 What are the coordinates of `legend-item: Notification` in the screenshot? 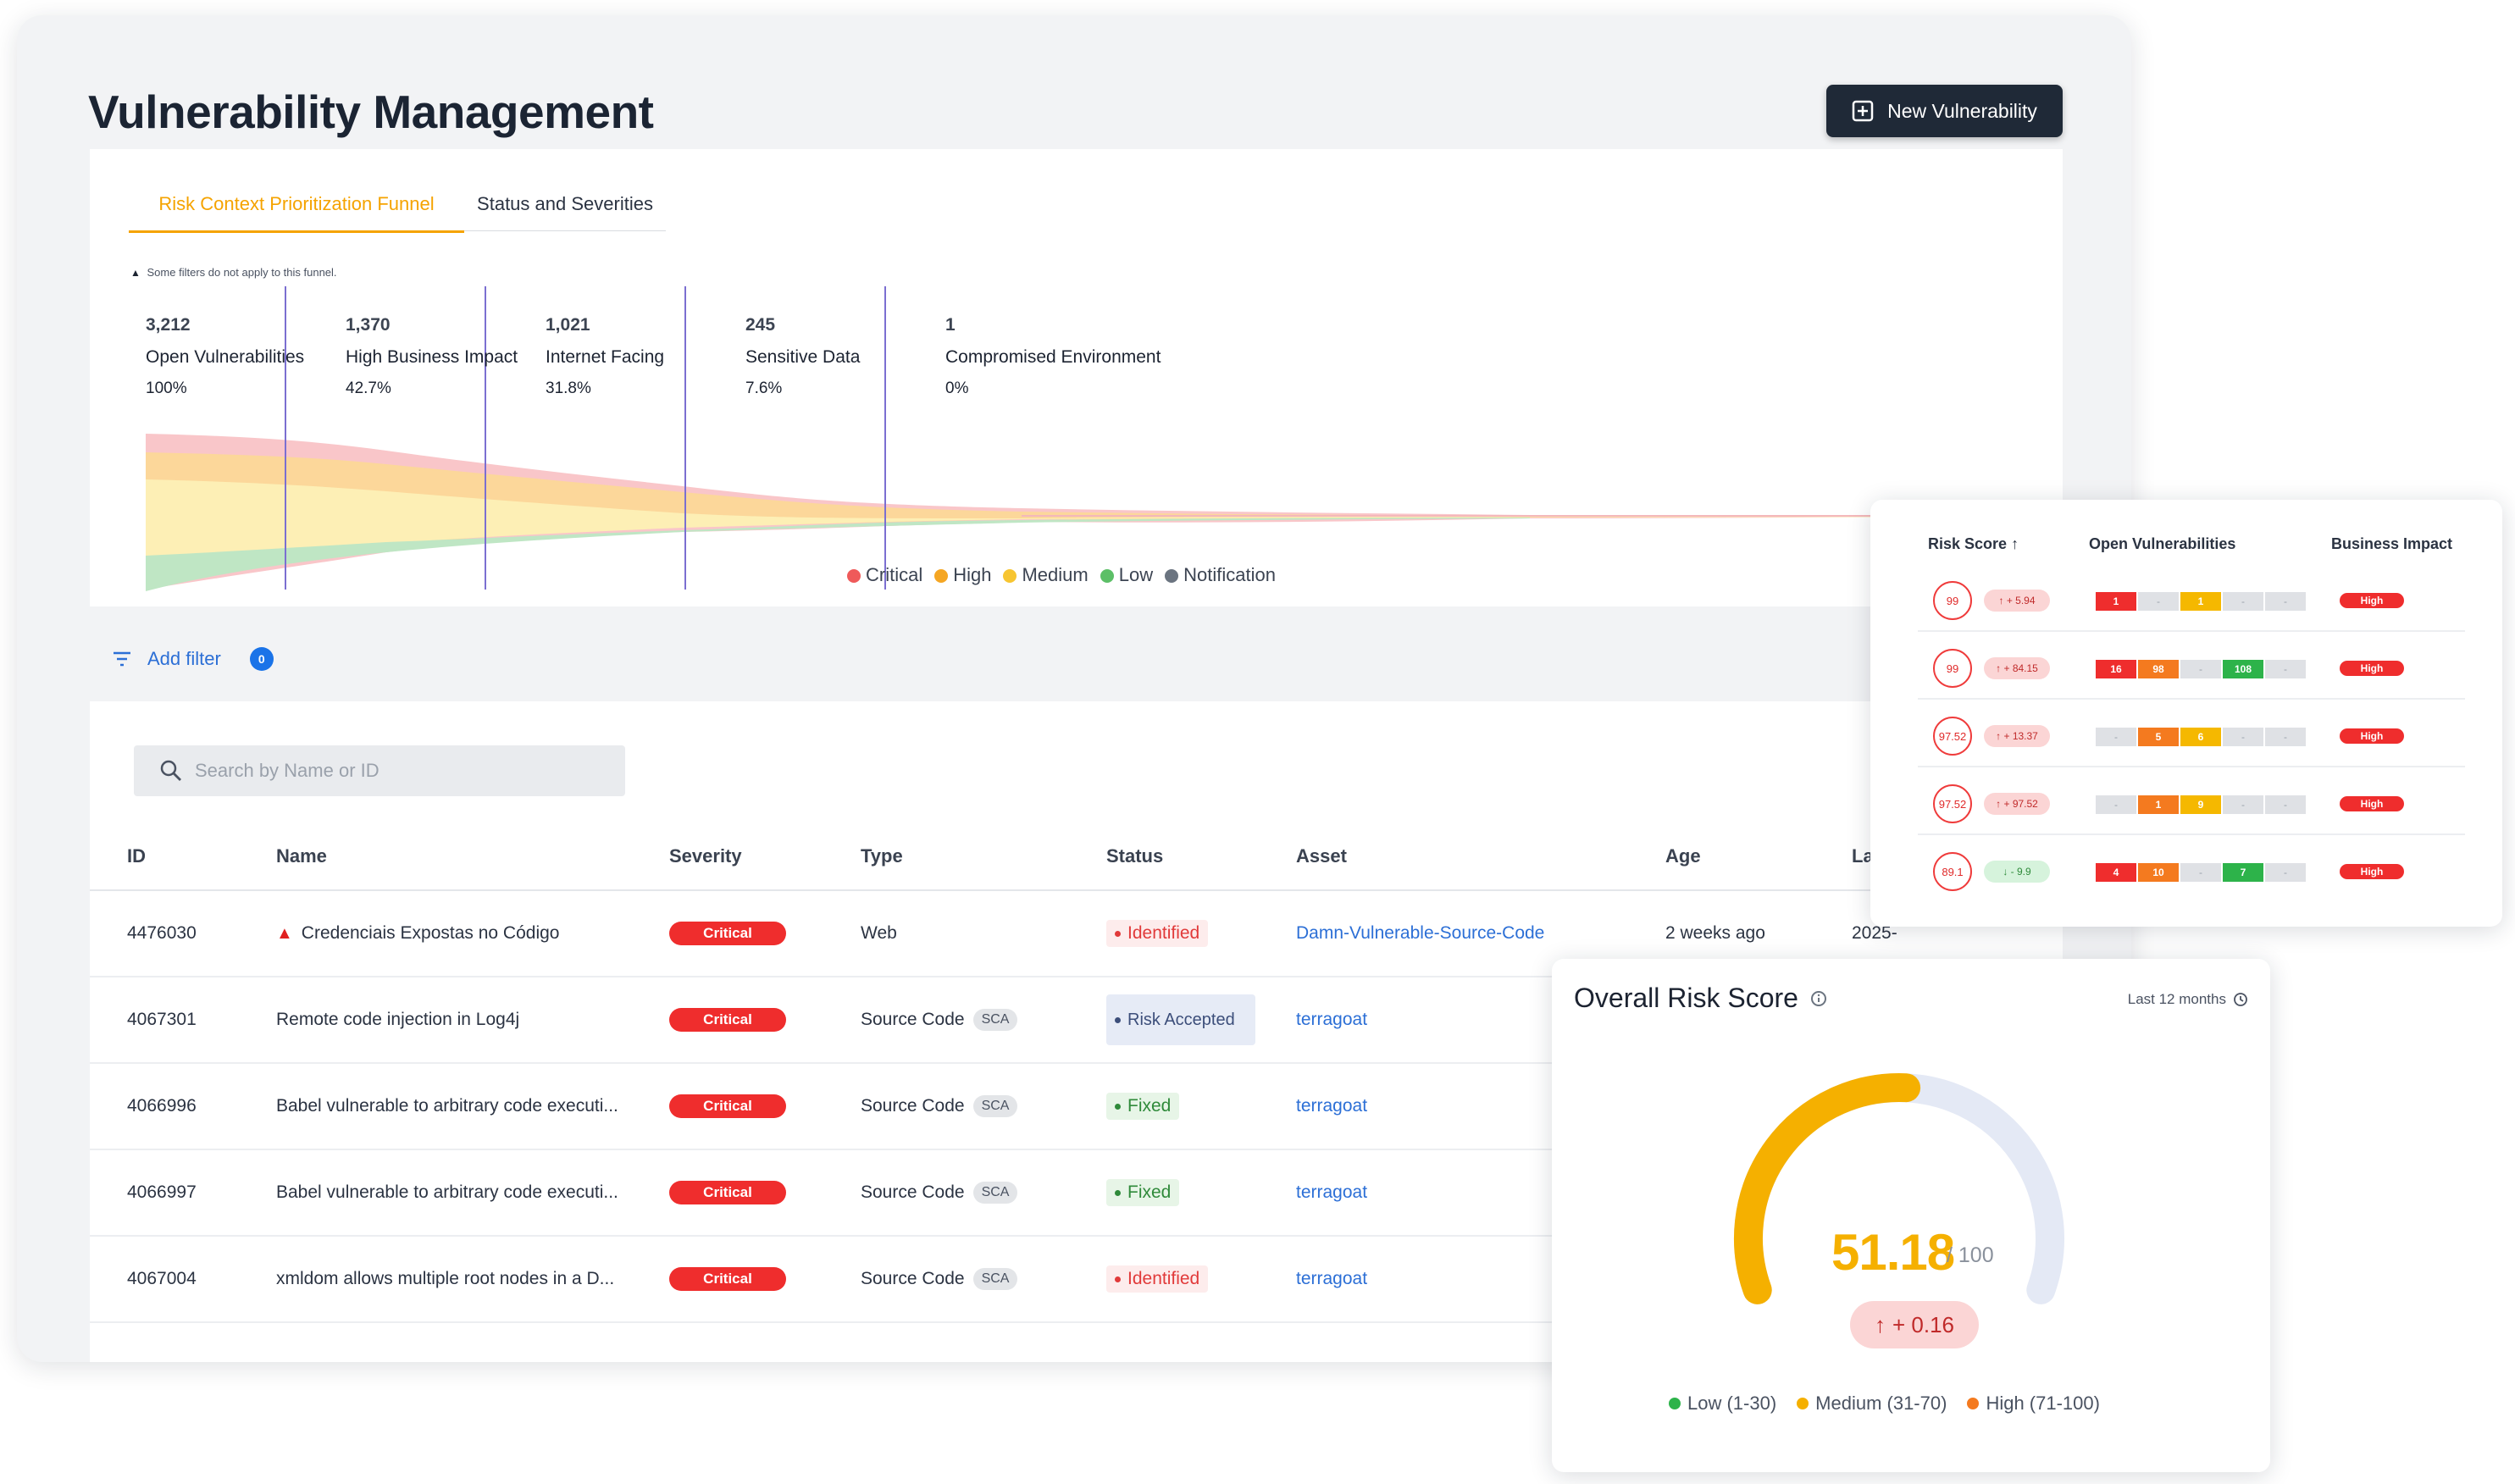 It's located at (1220, 575).